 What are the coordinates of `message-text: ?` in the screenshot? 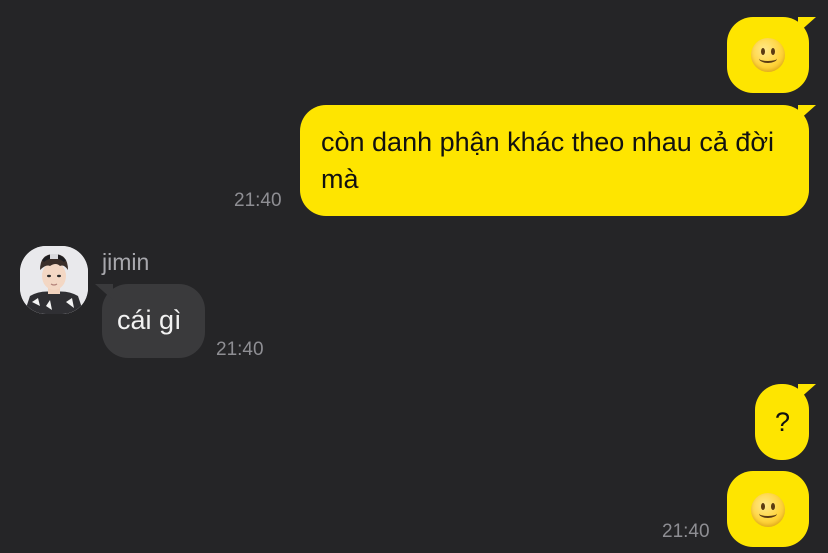 It's located at (783, 422).